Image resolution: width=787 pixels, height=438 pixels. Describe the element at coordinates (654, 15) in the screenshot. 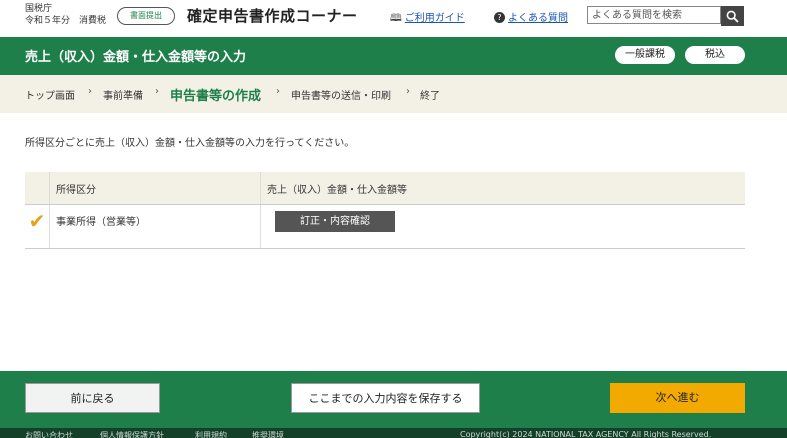

I see `faq-search-input: よくある質問を検索` at that location.